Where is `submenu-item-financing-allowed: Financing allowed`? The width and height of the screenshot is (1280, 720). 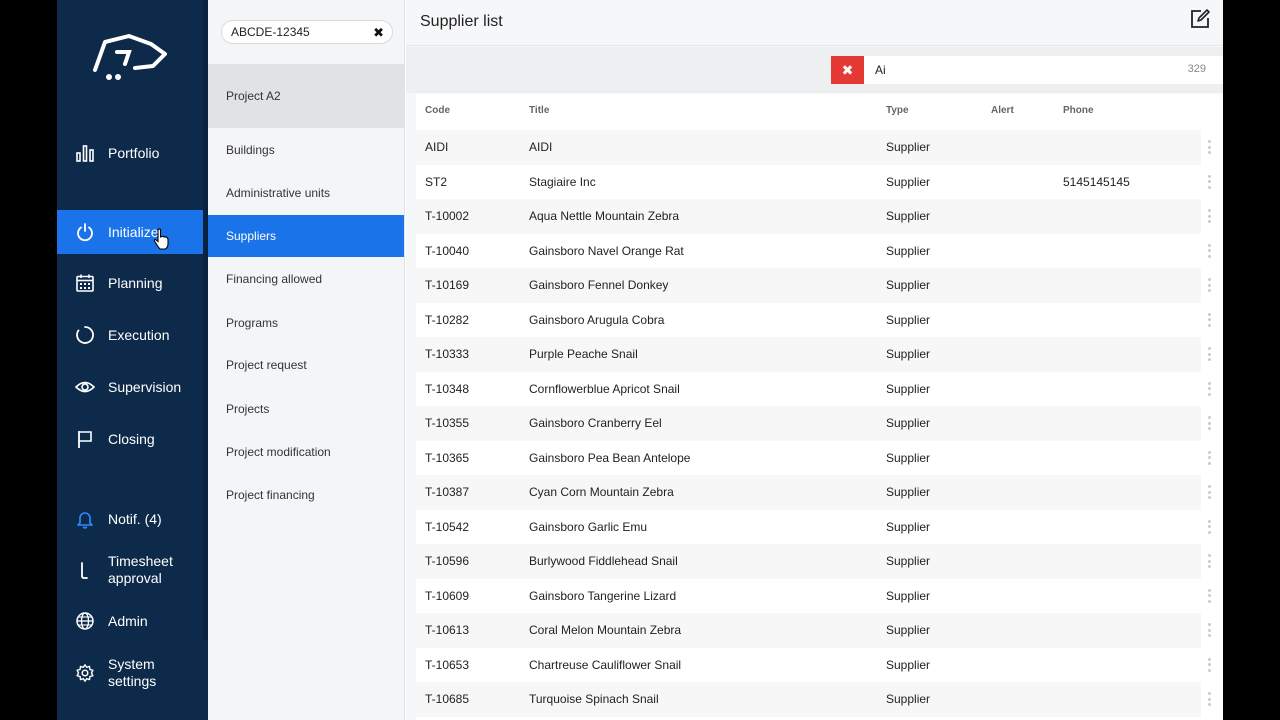 submenu-item-financing-allowed: Financing allowed is located at coordinates (306, 279).